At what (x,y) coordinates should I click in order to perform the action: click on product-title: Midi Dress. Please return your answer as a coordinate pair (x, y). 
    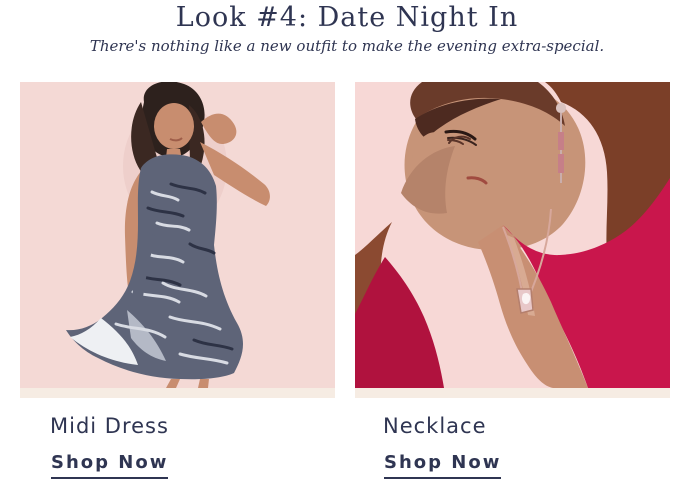
    Looking at the image, I should click on (109, 426).